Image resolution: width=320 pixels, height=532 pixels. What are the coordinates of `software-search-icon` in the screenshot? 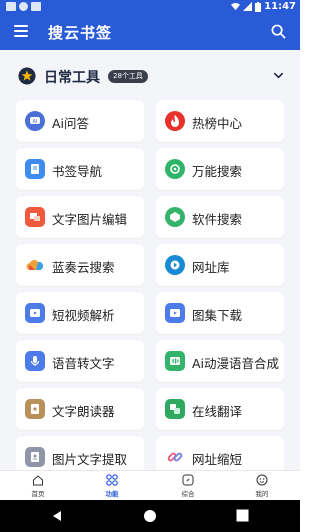 It's located at (175, 217).